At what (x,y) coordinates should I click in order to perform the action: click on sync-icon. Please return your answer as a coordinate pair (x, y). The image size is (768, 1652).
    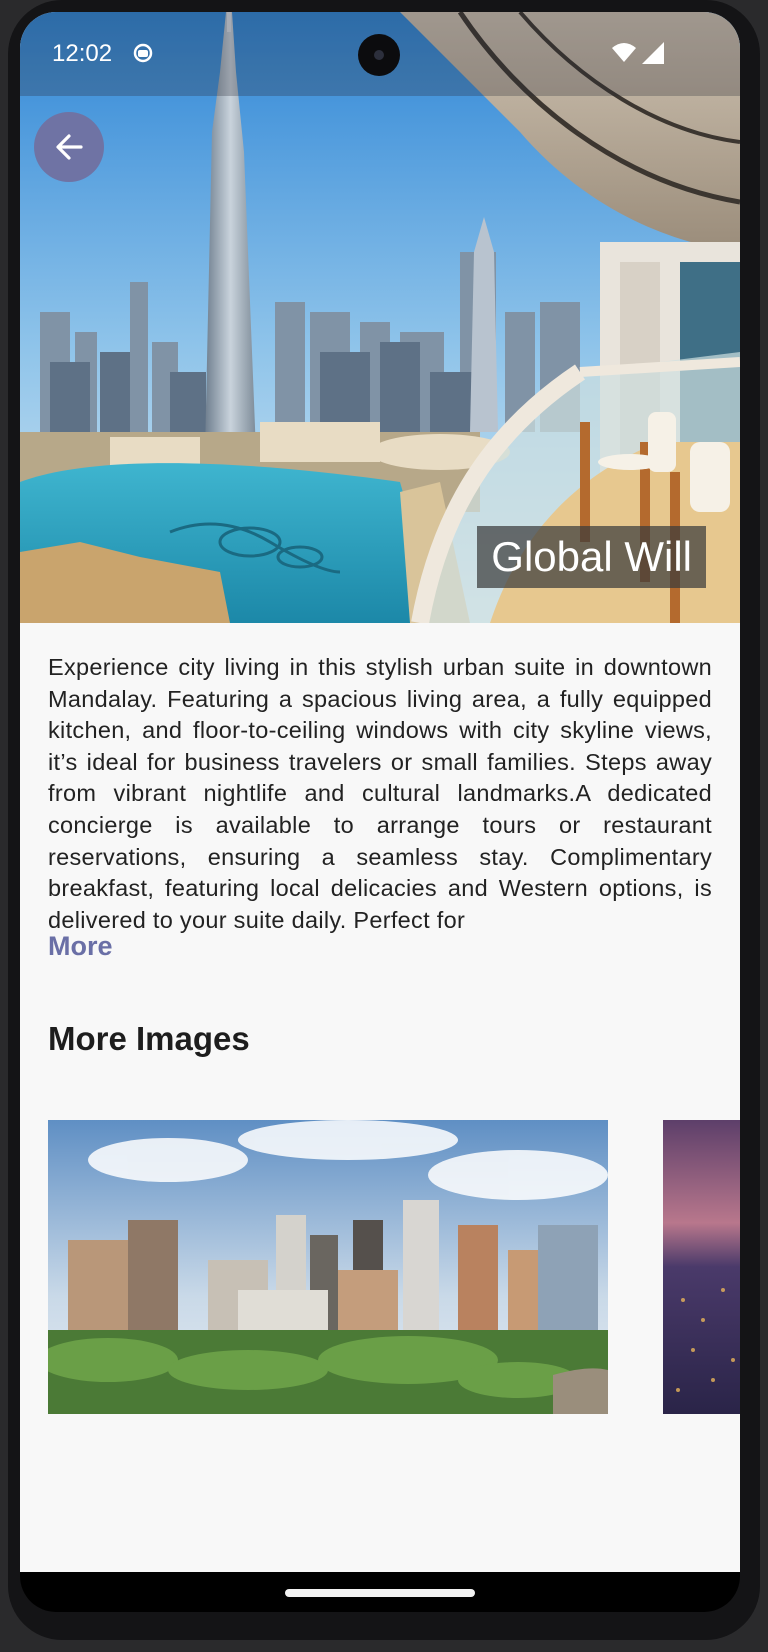
    Looking at the image, I should click on (143, 53).